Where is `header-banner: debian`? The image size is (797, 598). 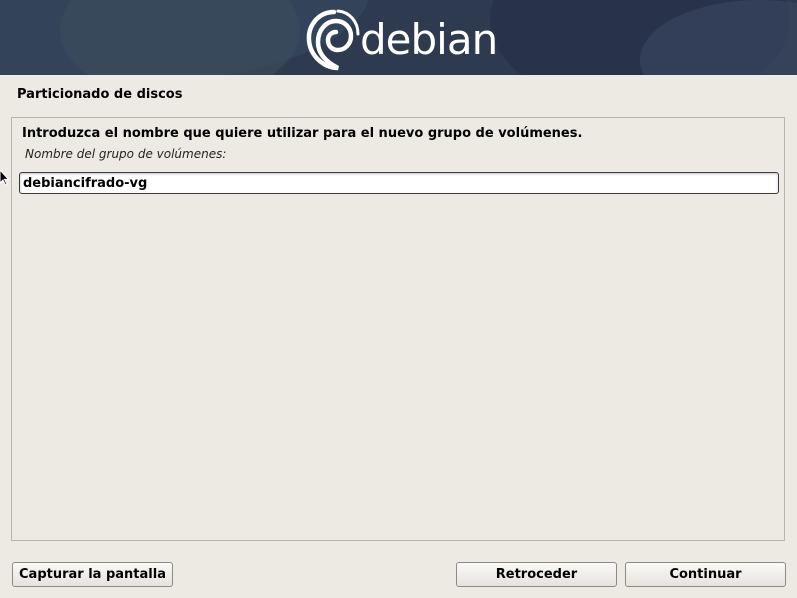
header-banner: debian is located at coordinates (398, 37).